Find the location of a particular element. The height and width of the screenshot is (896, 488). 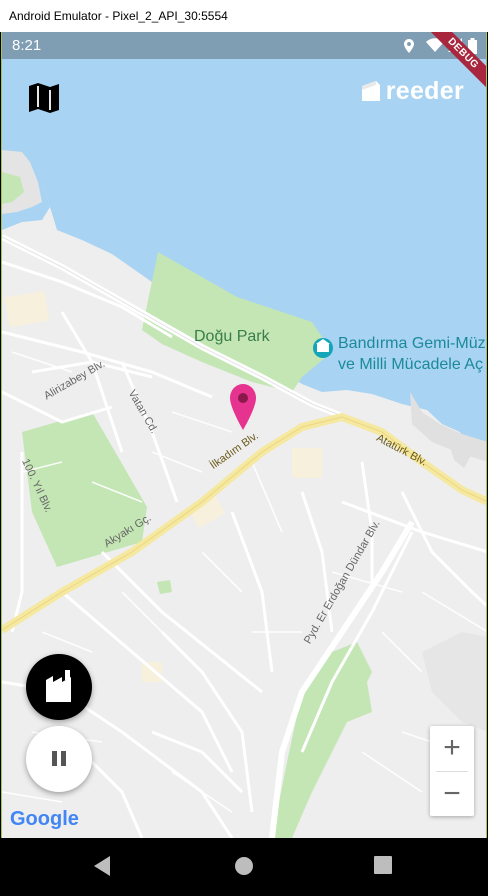

status-time: 8:21 is located at coordinates (27, 45).